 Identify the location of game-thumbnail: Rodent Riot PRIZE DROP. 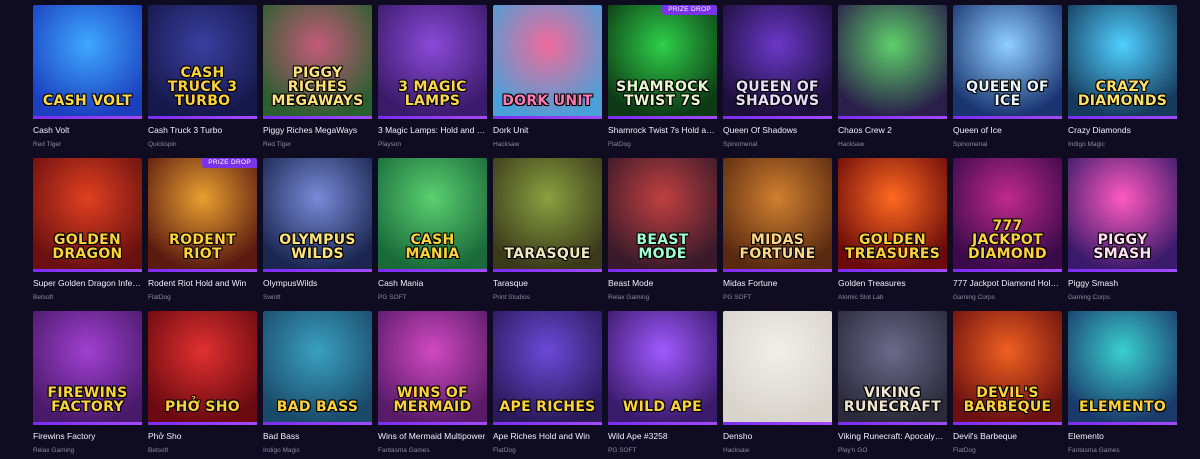
(202, 213).